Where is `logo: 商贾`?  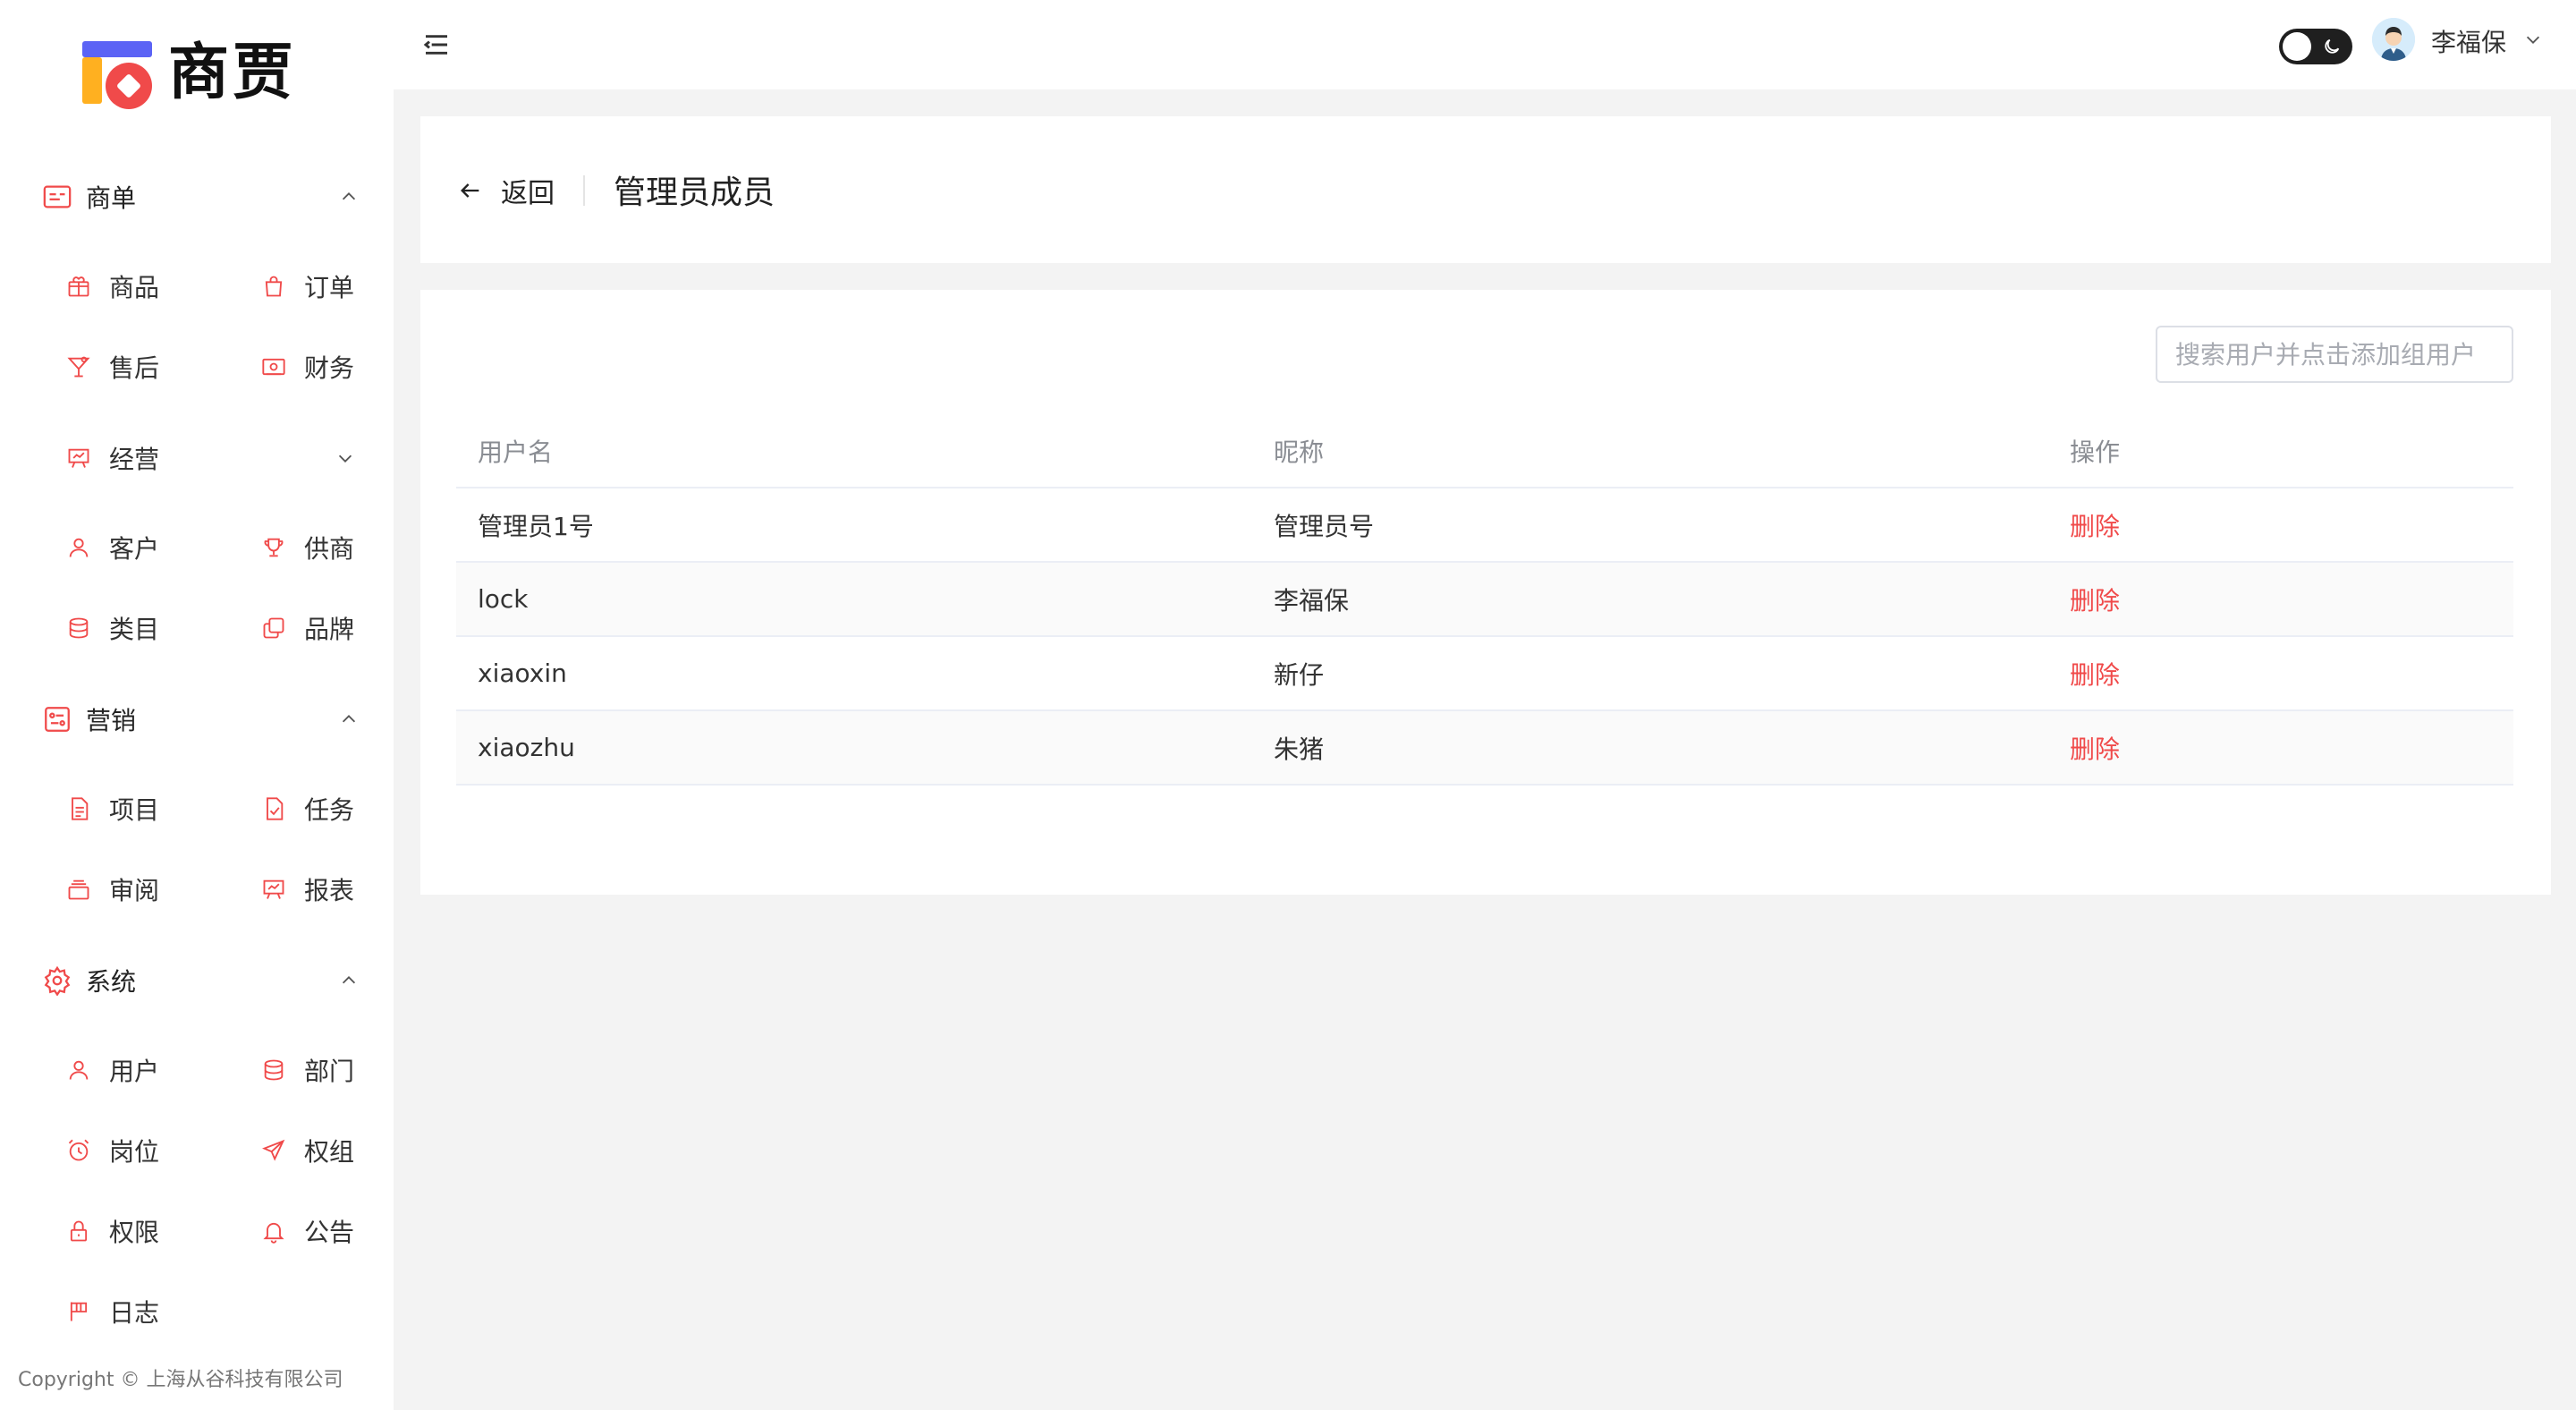 logo: 商贾 is located at coordinates (188, 73).